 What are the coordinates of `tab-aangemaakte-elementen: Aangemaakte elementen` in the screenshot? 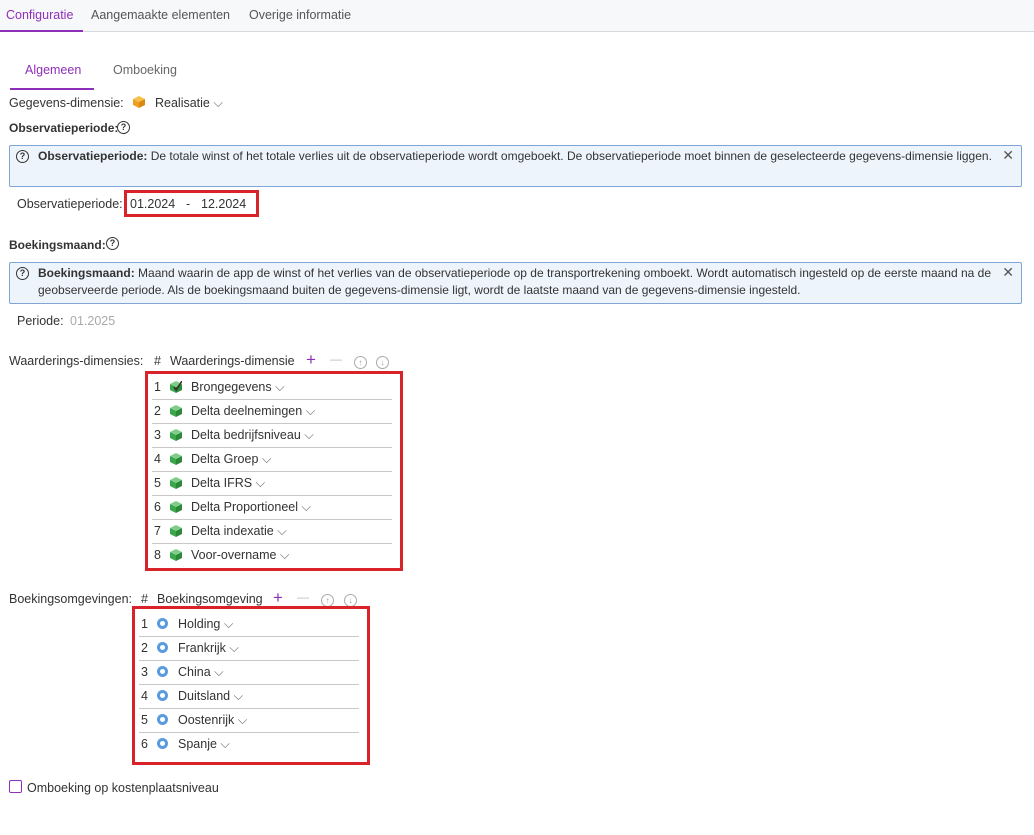 It's located at (160, 15).